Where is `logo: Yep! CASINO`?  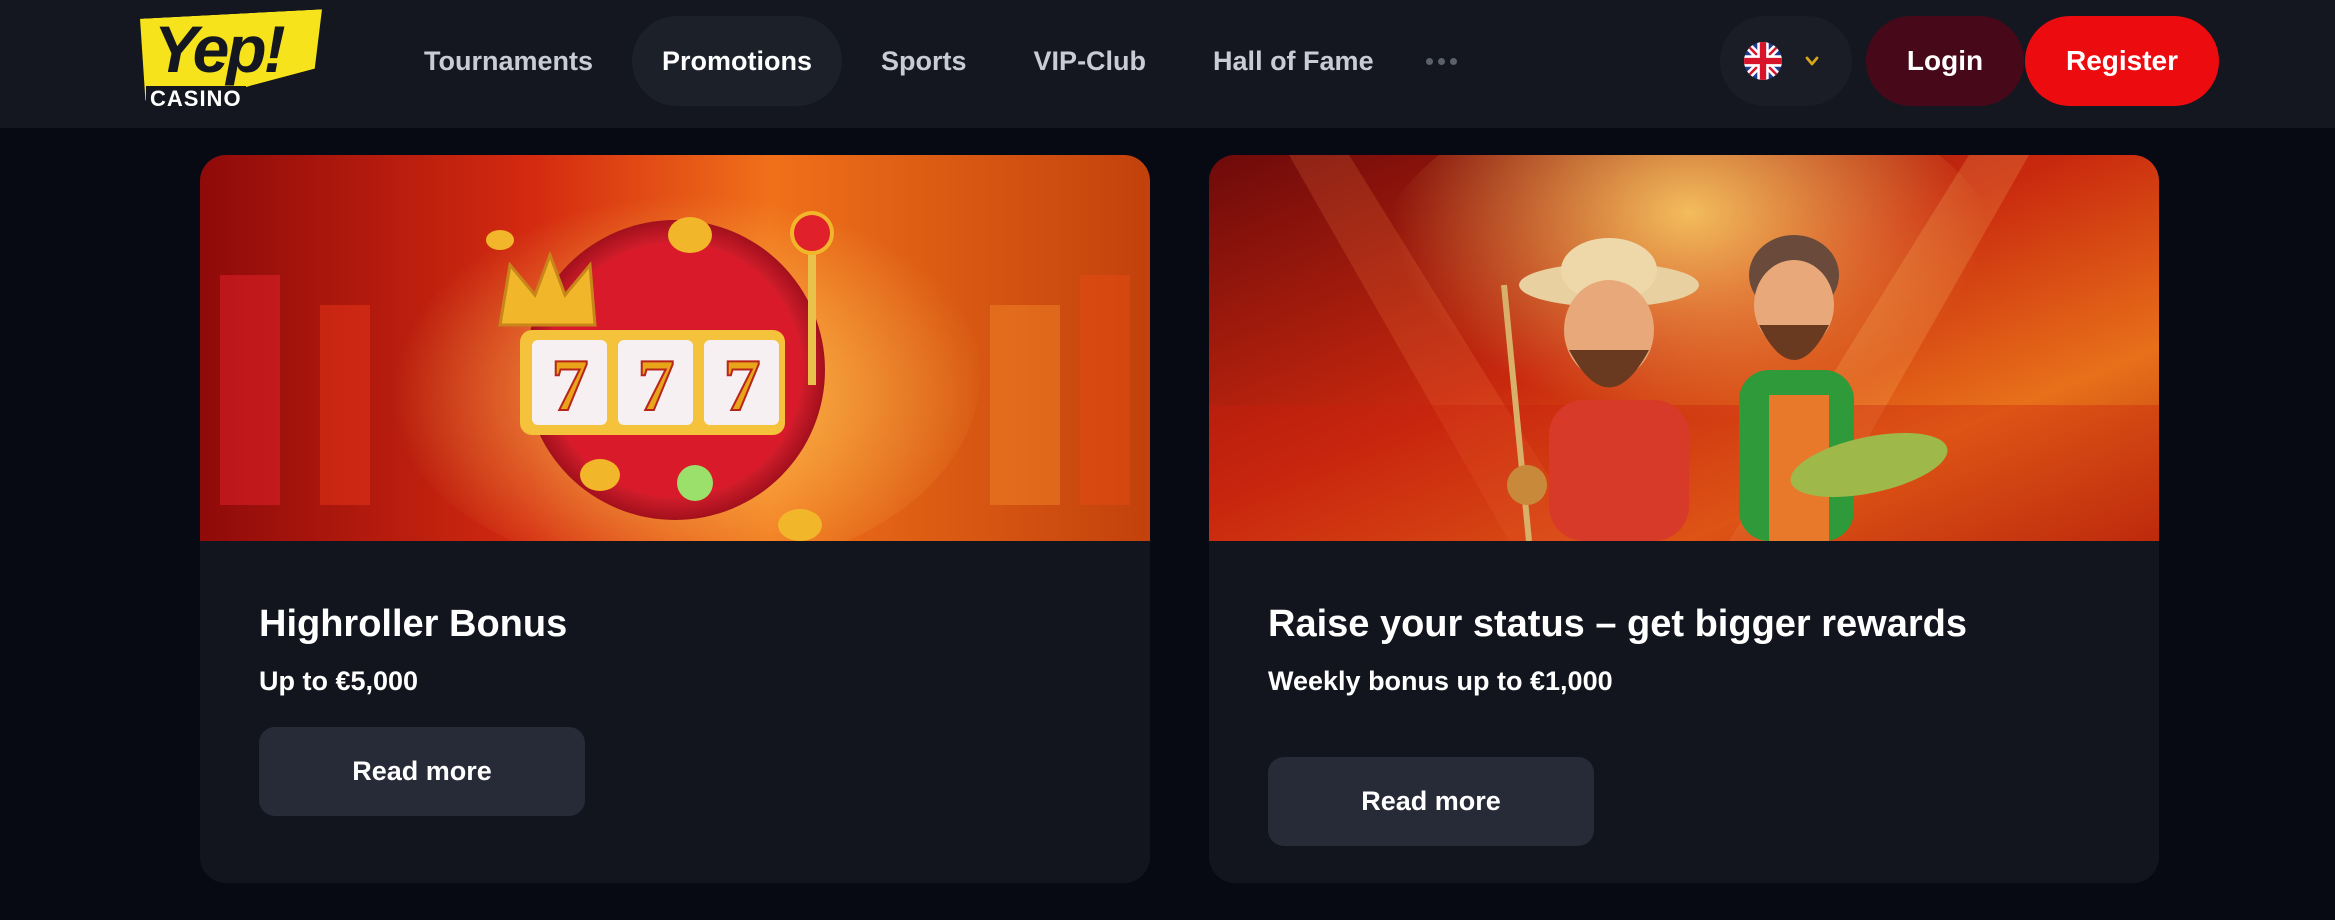
logo: Yep! CASINO is located at coordinates (235, 62).